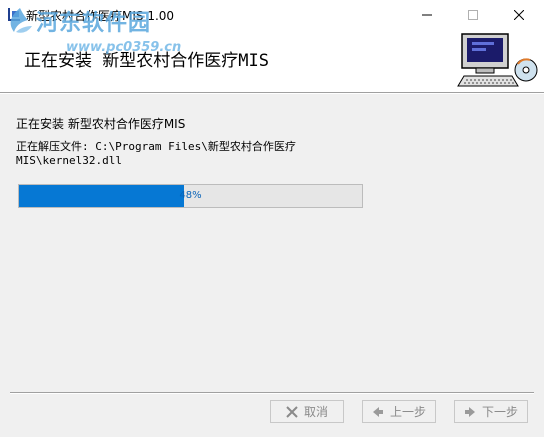 This screenshot has height=437, width=544. I want to click on arrow-left-icon, so click(377, 411).